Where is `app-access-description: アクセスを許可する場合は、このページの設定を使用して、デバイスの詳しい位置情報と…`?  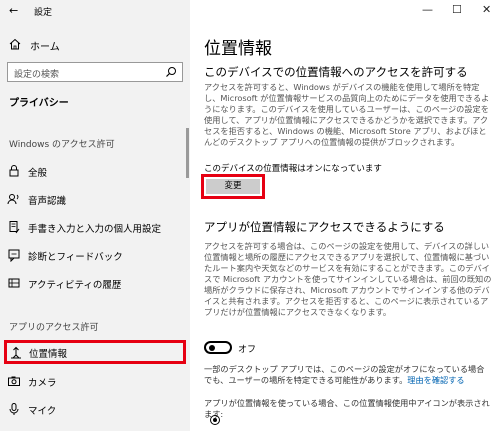
app-access-description: アクセスを許可する場合は、このページの設定を使用して、デバイスの詳しい位置情報と… is located at coordinates (348, 279).